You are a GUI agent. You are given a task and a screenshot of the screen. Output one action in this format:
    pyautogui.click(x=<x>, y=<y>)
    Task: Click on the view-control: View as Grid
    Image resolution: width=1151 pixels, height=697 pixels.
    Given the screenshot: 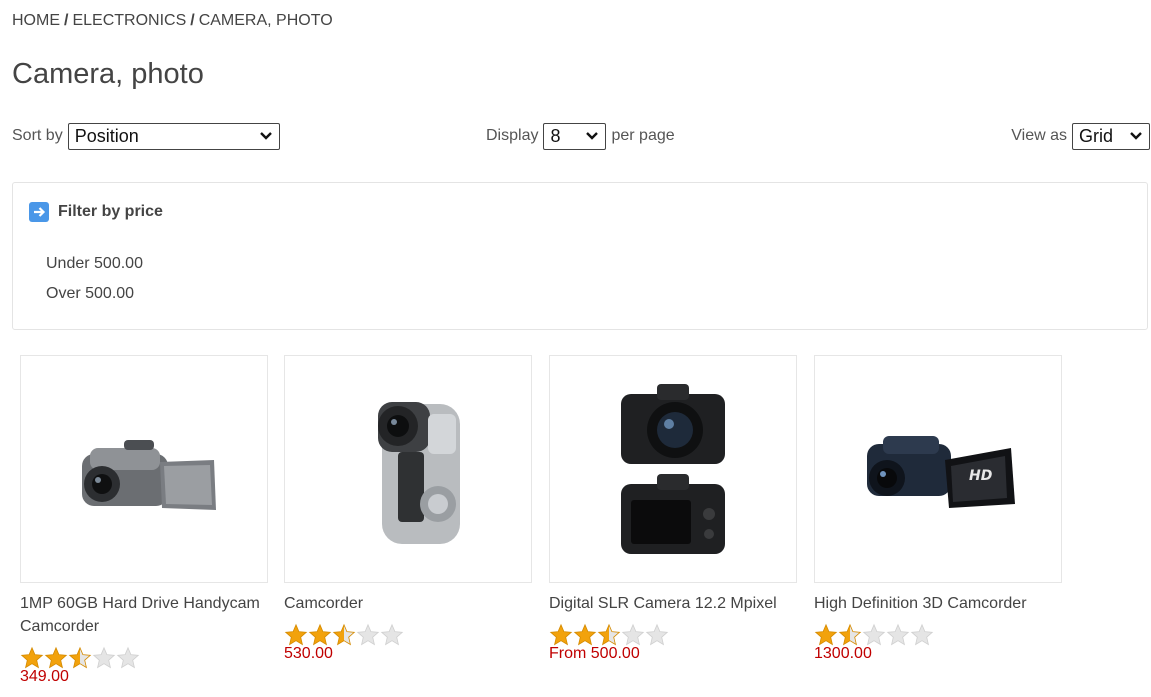 What is the action you would take?
    pyautogui.click(x=1080, y=136)
    